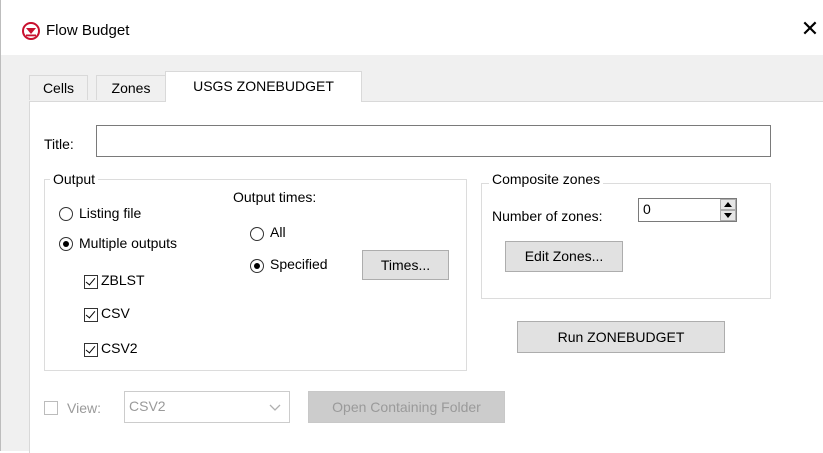  I want to click on spin-up-icon, so click(728, 204).